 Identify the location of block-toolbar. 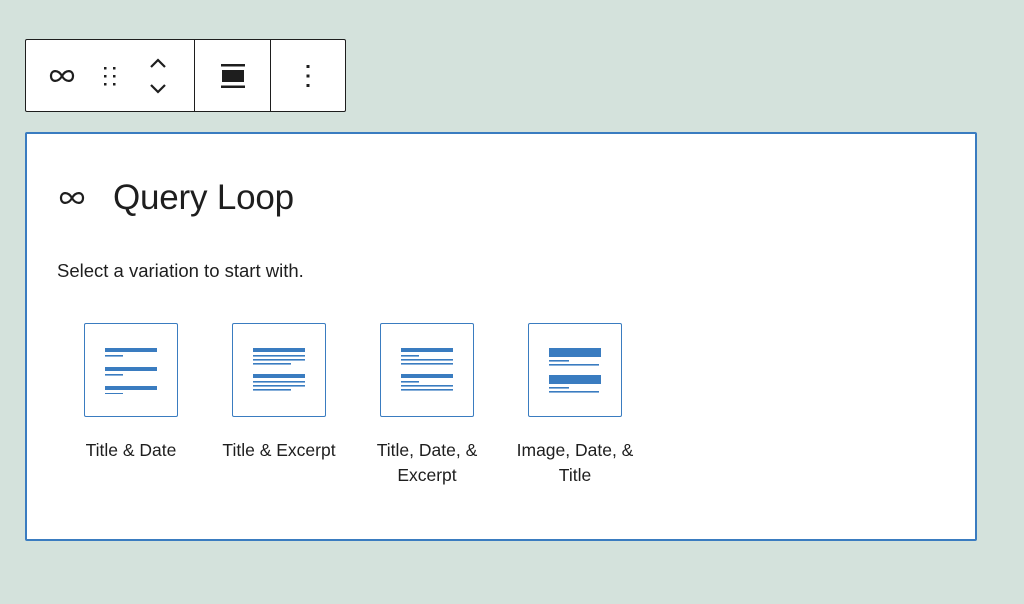
(185, 75).